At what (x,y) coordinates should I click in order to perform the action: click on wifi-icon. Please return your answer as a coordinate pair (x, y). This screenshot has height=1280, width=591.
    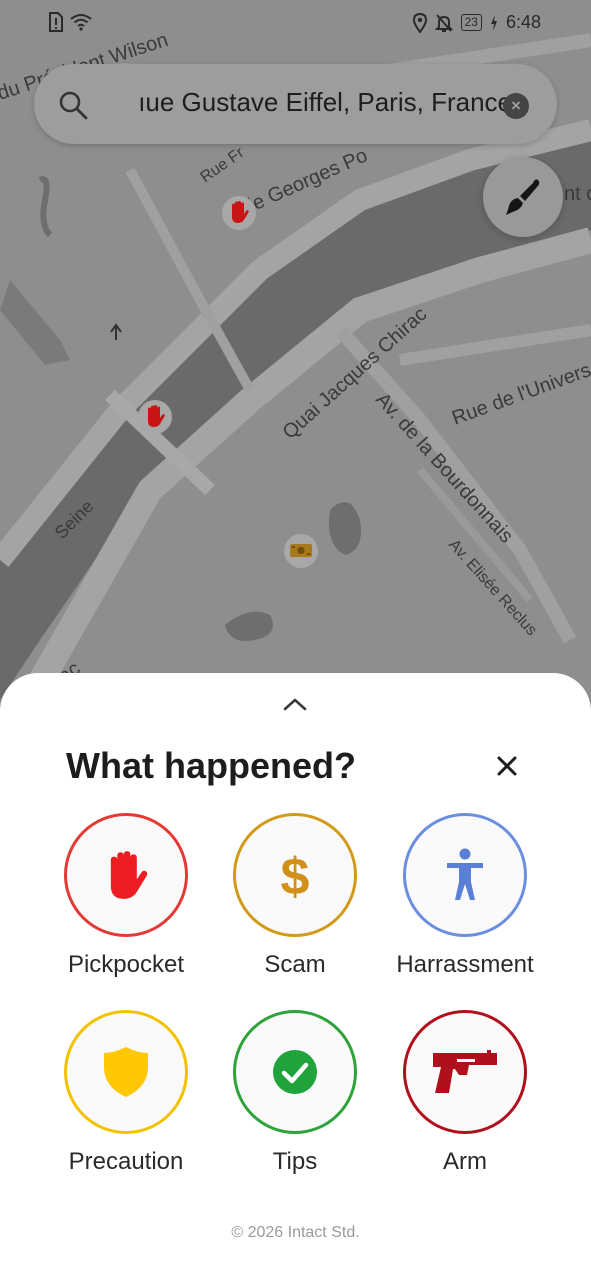
    Looking at the image, I should click on (81, 22).